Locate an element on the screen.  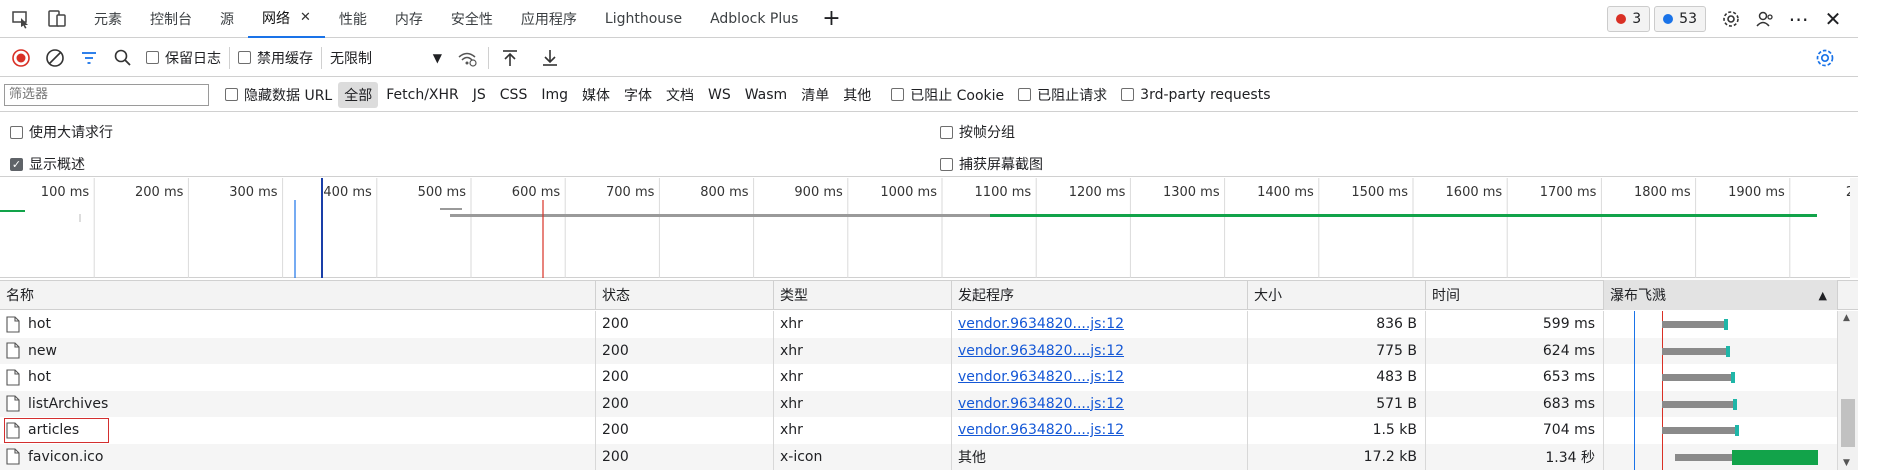
group-by-frame-checkbox: 按帧分组 is located at coordinates (977, 132).